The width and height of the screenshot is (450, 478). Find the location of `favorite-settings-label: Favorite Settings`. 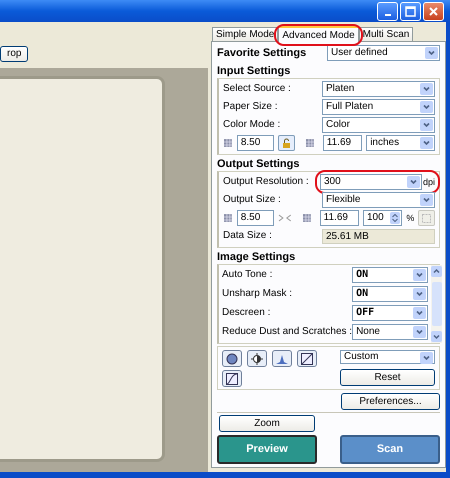

favorite-settings-label: Favorite Settings is located at coordinates (262, 53).